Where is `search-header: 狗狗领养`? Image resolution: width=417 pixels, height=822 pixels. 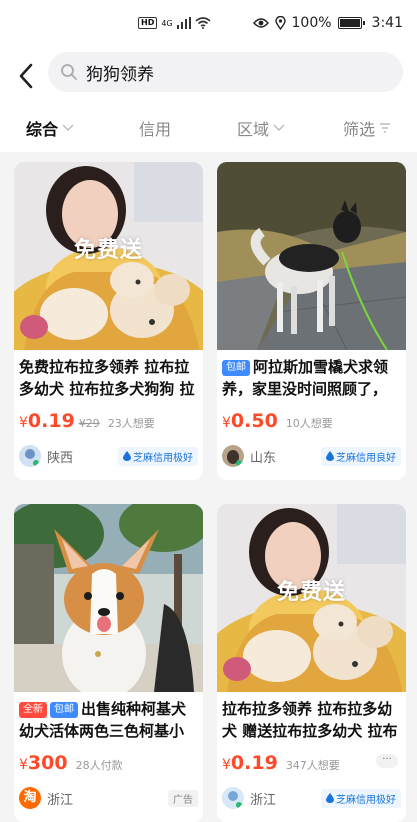 search-header: 狗狗领养 is located at coordinates (208, 76).